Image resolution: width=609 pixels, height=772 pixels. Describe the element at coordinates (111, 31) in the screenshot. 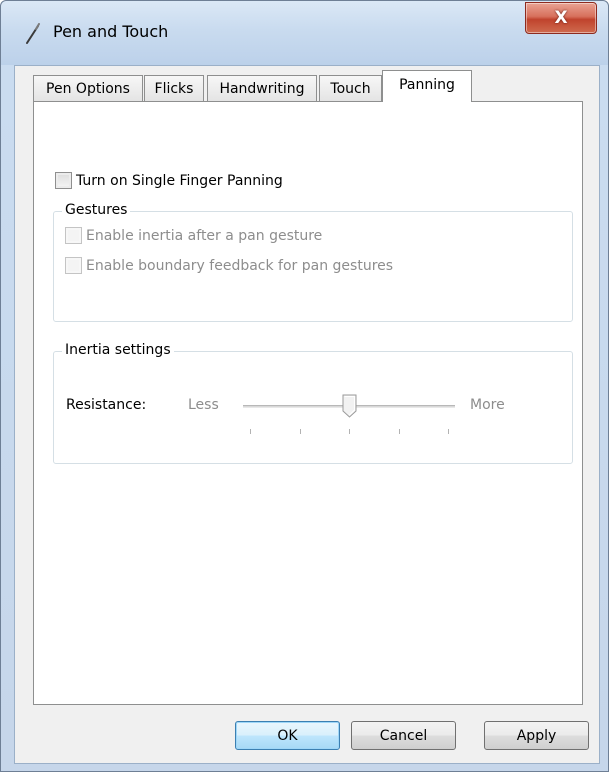

I see `window-title: Pen and Touch` at that location.